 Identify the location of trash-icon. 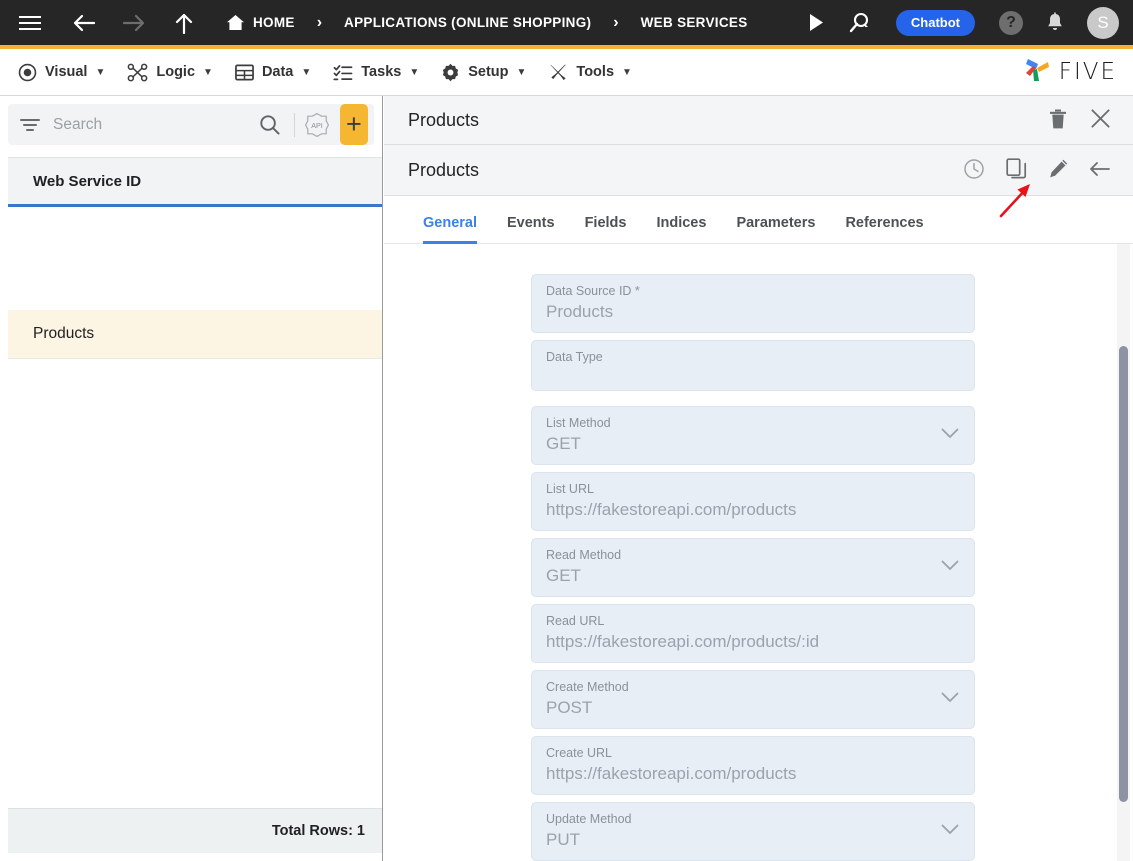
(1058, 120).